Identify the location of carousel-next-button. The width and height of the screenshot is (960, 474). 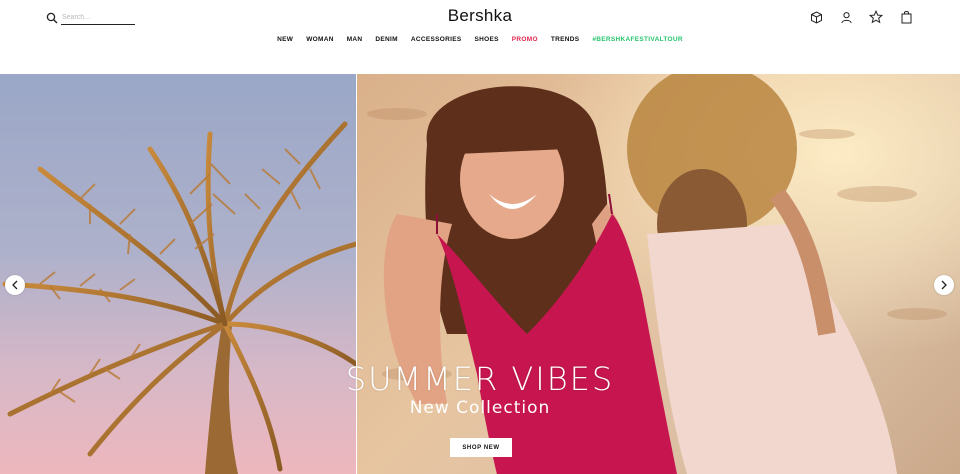
(944, 285).